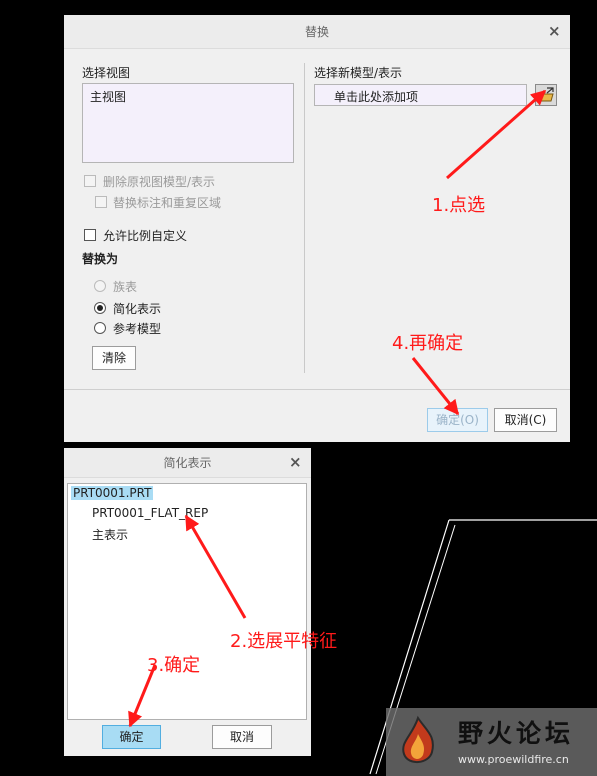 This screenshot has height=776, width=597. I want to click on watermark-title: 野火论坛, so click(516, 733).